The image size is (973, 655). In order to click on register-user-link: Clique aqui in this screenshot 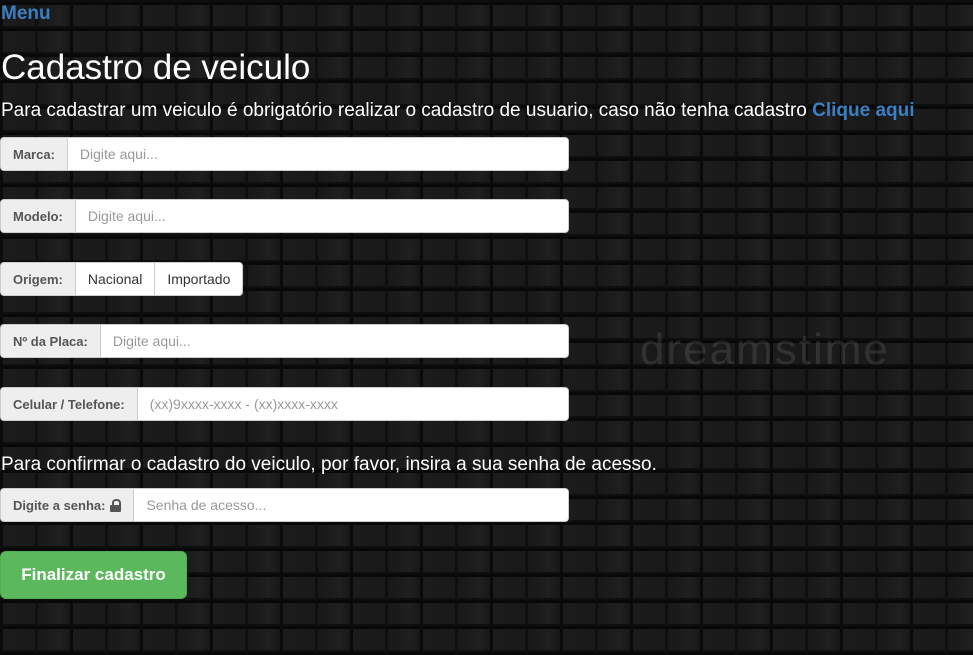, I will do `click(863, 110)`.